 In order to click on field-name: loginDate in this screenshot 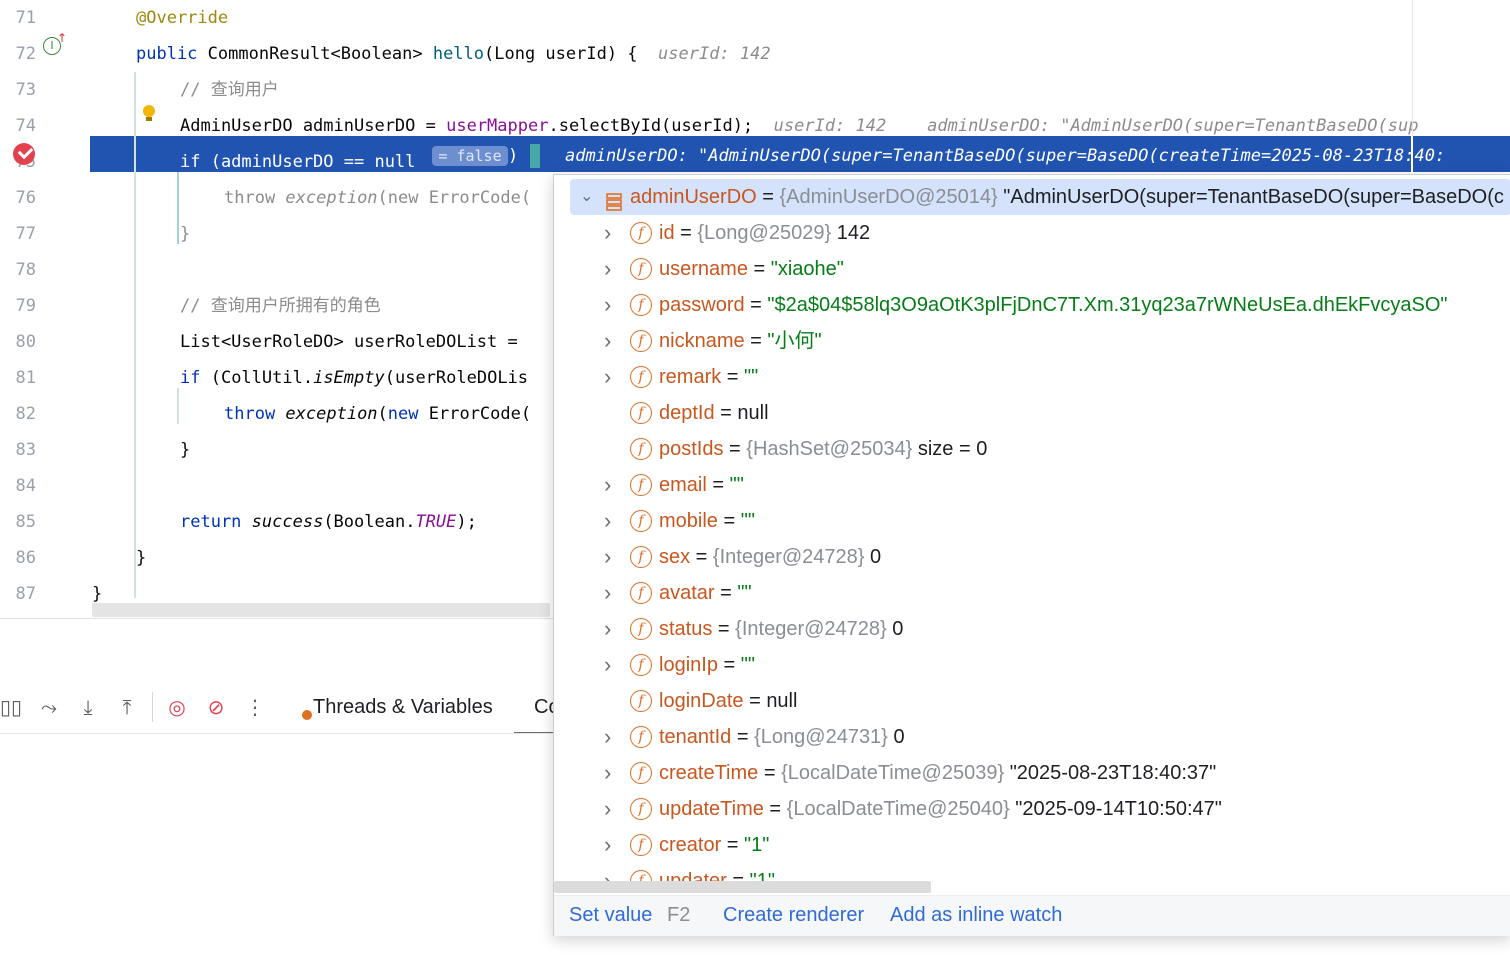, I will do `click(701, 701)`.